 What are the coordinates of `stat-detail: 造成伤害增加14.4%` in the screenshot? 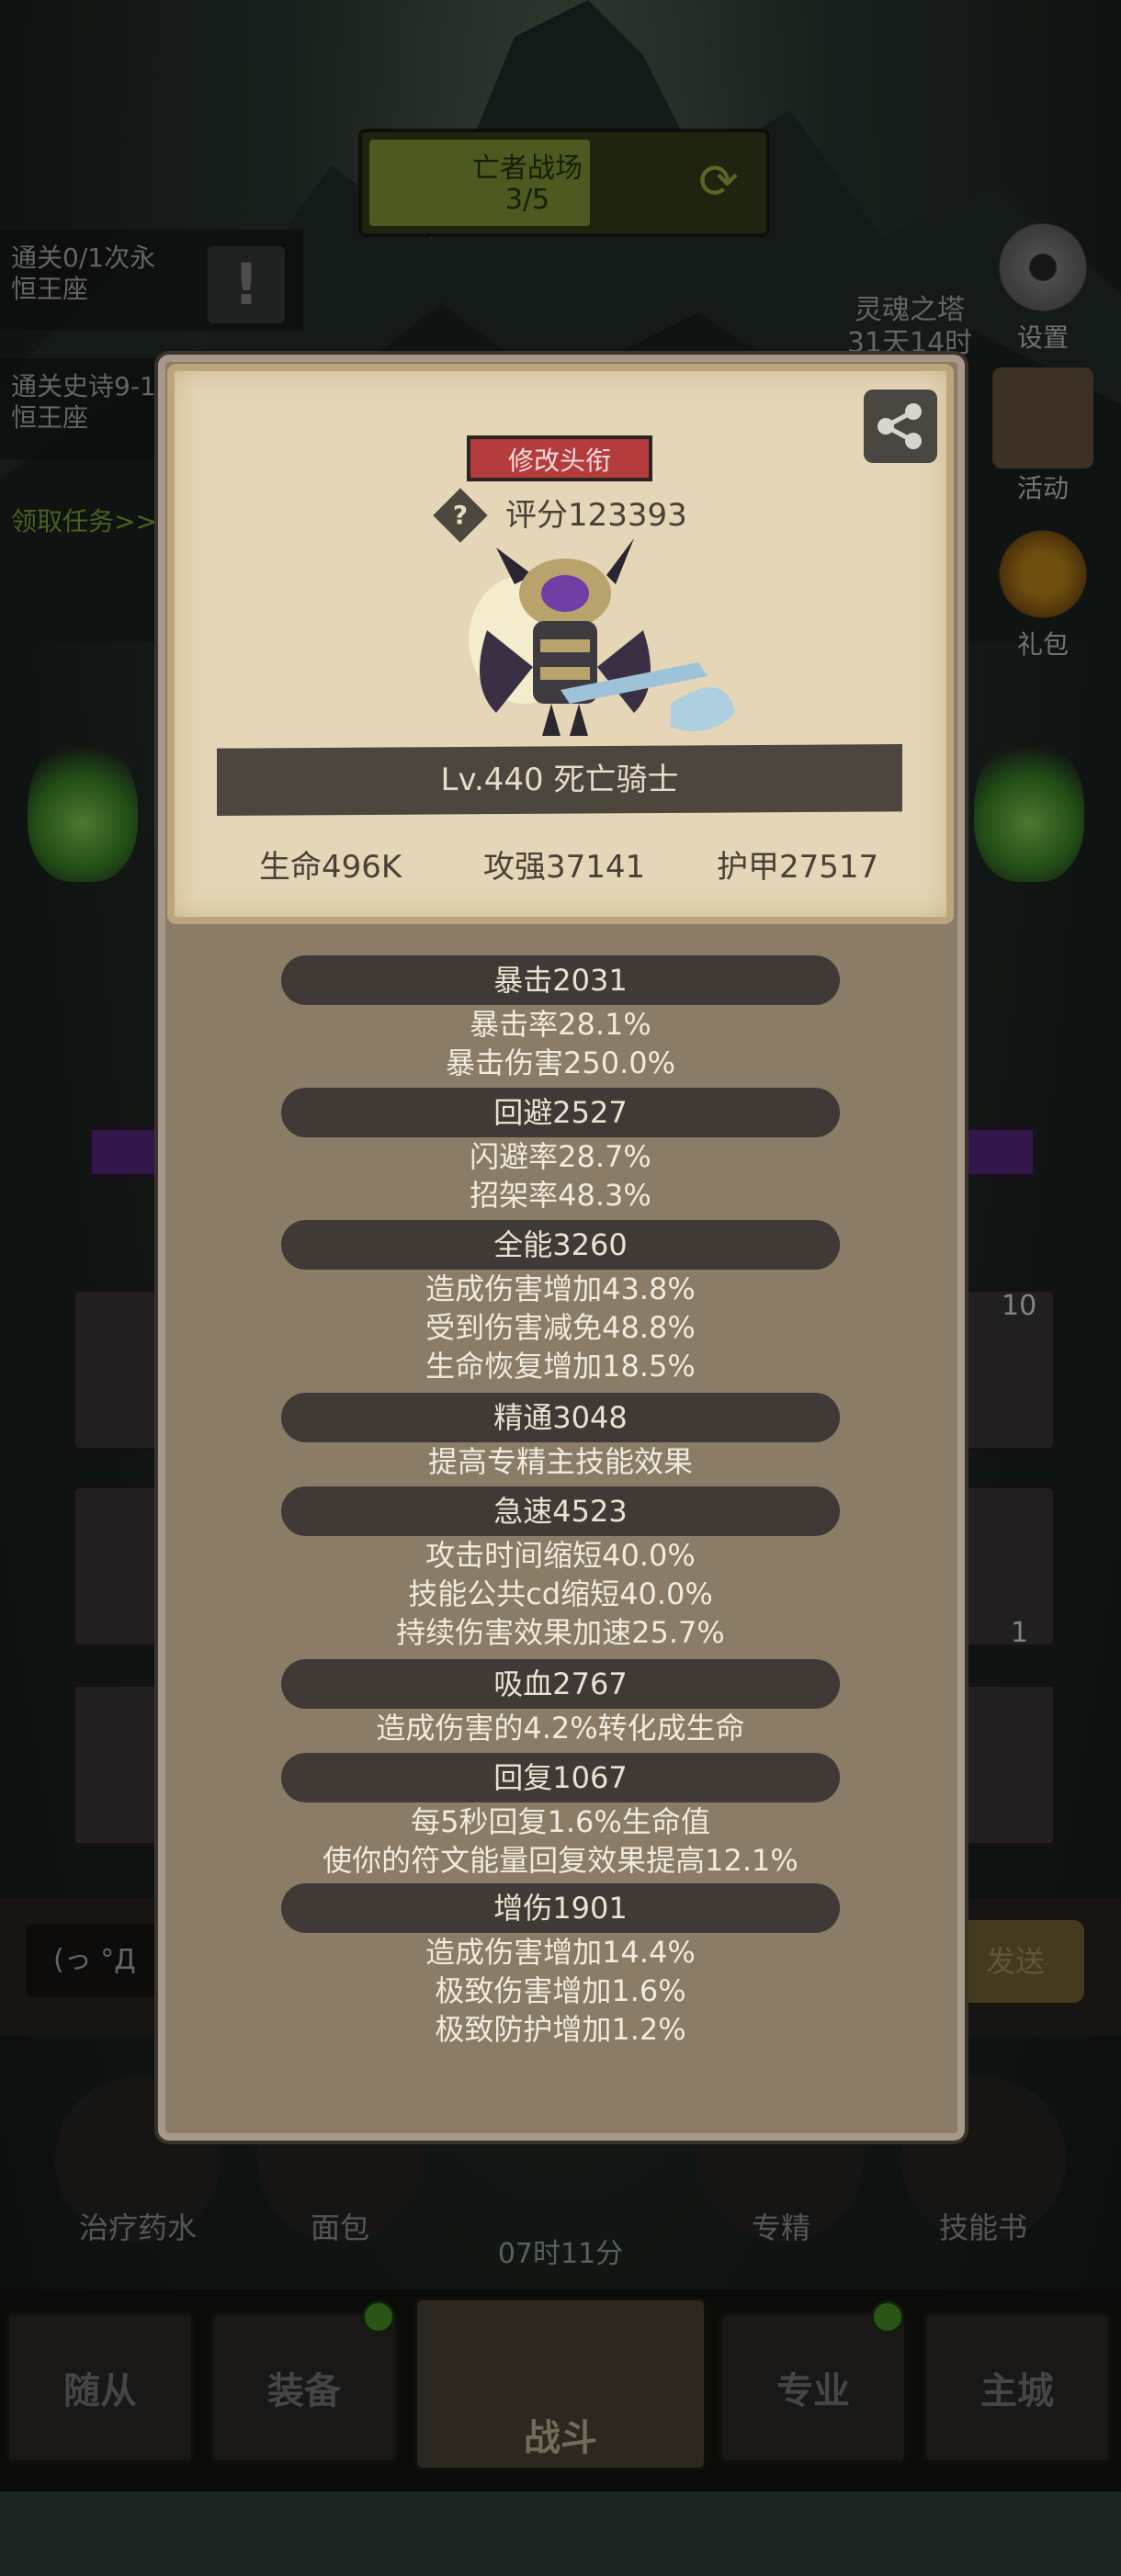 It's located at (560, 1952).